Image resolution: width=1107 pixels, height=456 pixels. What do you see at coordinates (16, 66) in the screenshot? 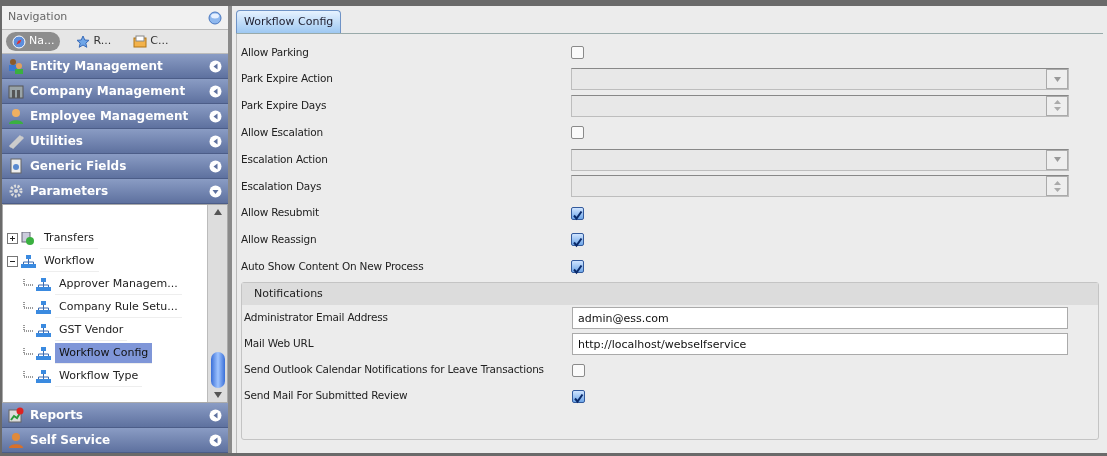
I see `people-icon` at bounding box center [16, 66].